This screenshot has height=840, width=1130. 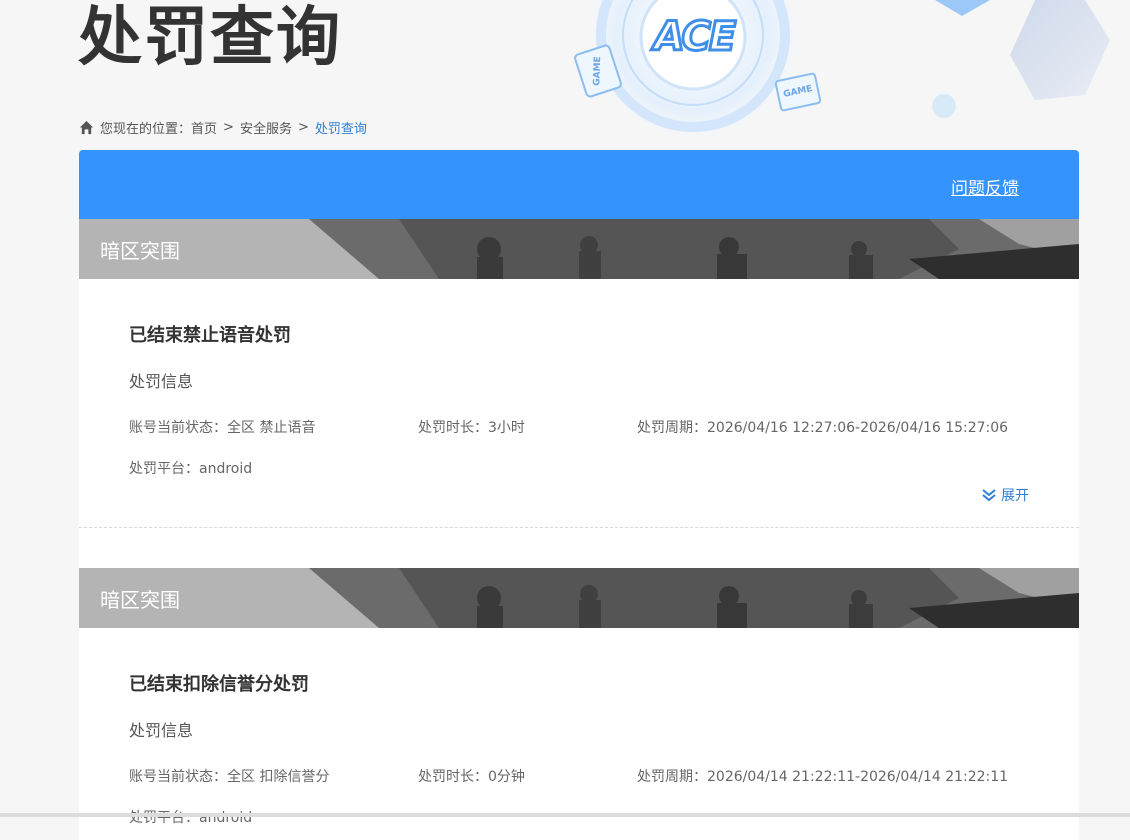 I want to click on bottom-scroll-edge, so click(x=565, y=815).